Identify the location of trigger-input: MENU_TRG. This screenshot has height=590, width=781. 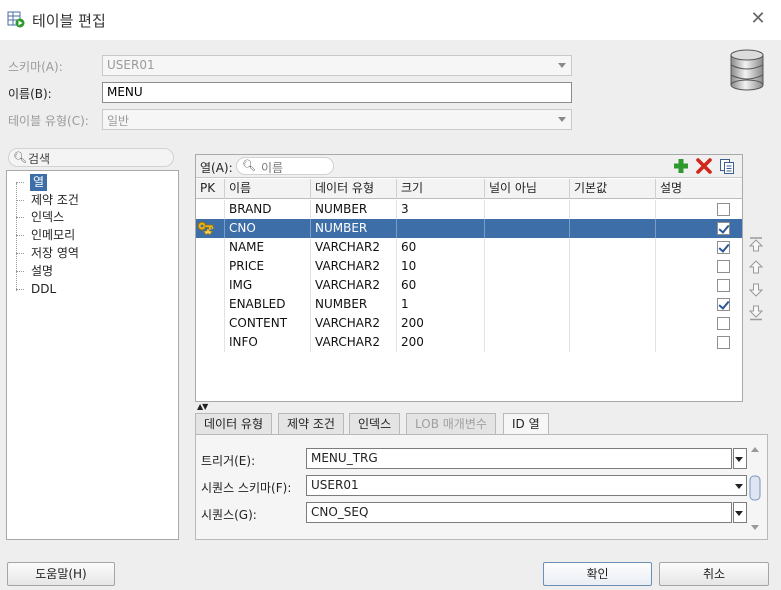
(519, 458).